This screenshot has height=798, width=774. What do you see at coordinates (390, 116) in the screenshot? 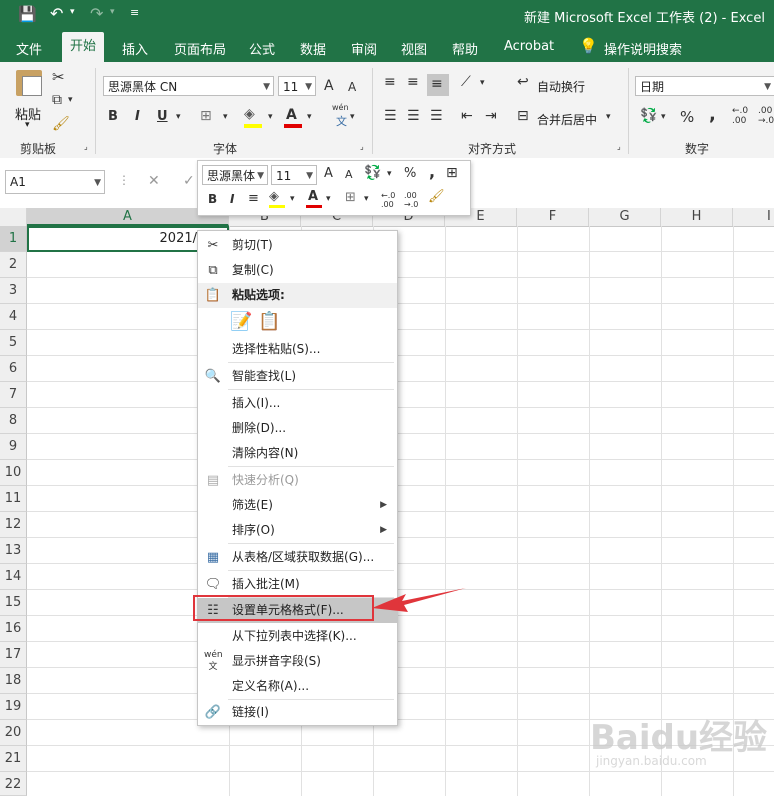
I see `align-left-icon: ☰` at bounding box center [390, 116].